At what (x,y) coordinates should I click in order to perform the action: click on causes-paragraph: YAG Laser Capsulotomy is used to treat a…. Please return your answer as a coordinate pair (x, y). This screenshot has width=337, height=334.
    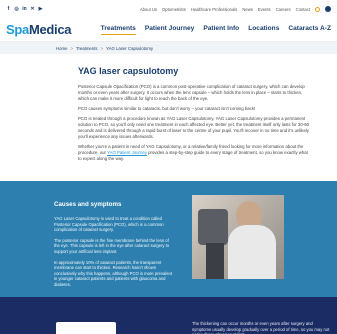
    Looking at the image, I should click on (109, 224).